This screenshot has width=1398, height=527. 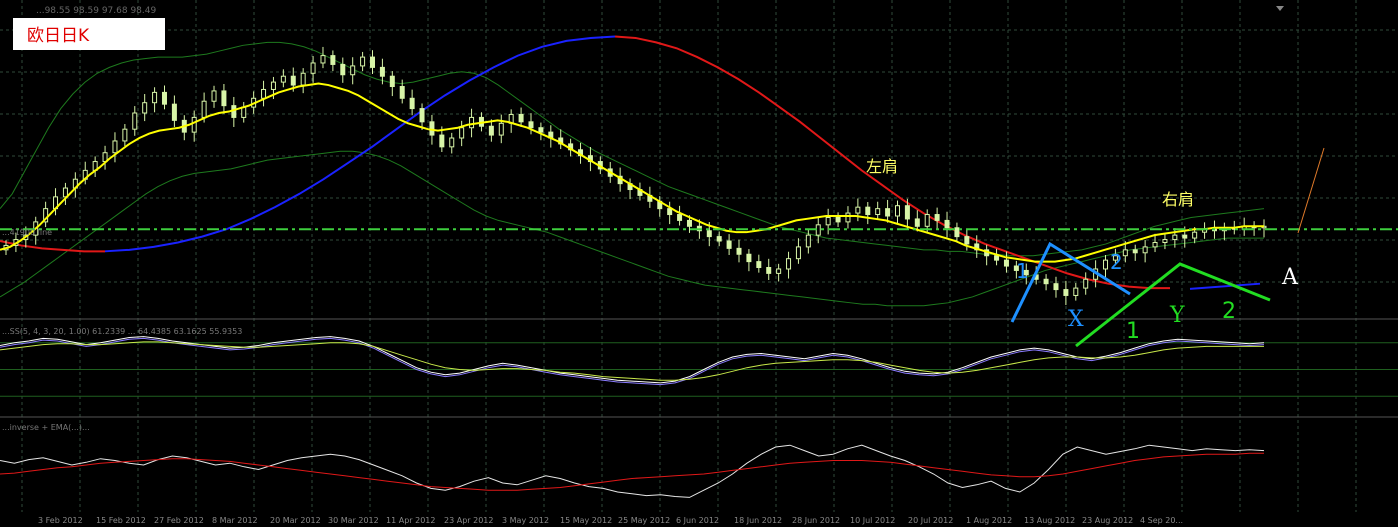 What do you see at coordinates (586, 520) in the screenshot?
I see `x-tick-label: 15 May 2012` at bounding box center [586, 520].